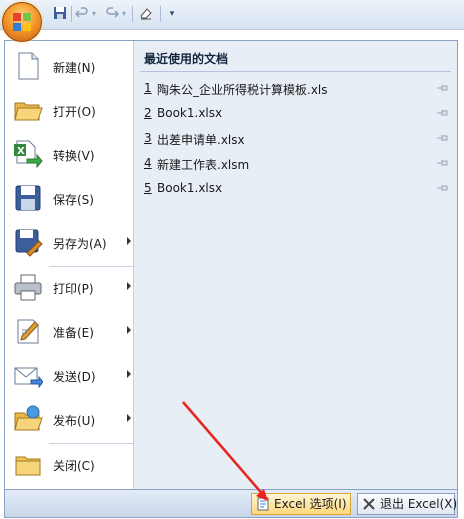 The width and height of the screenshot is (464, 519). What do you see at coordinates (186, 59) in the screenshot?
I see `recent-documents-title: 最近使用的文档` at bounding box center [186, 59].